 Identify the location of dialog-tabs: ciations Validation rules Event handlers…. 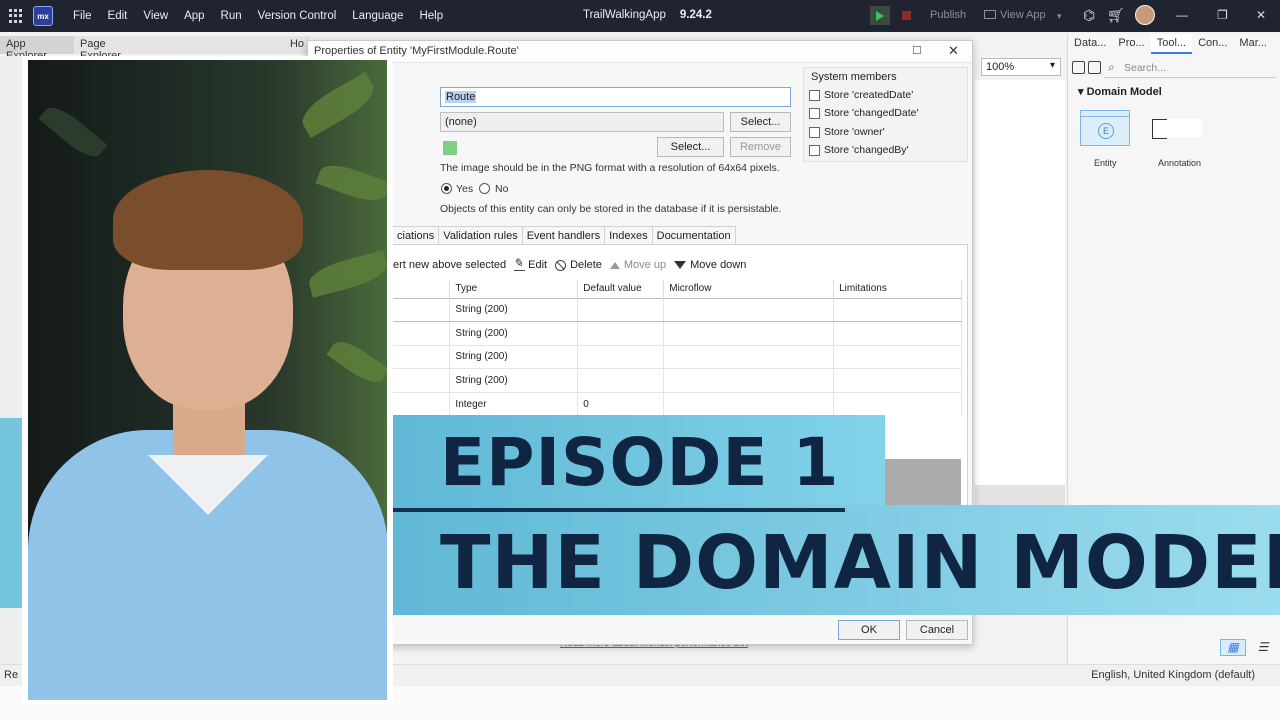
(564, 235).